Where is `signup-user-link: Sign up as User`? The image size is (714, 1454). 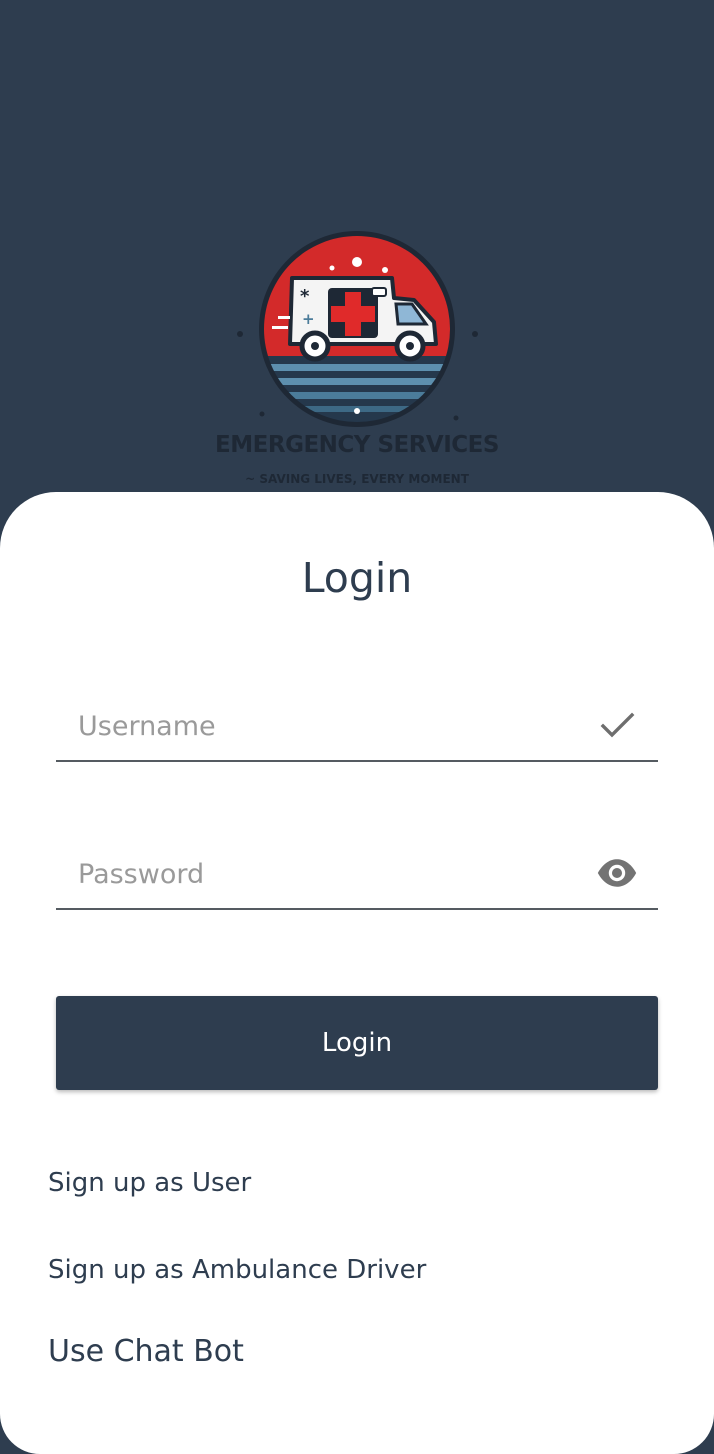
signup-user-link: Sign up as User is located at coordinates (149, 1183).